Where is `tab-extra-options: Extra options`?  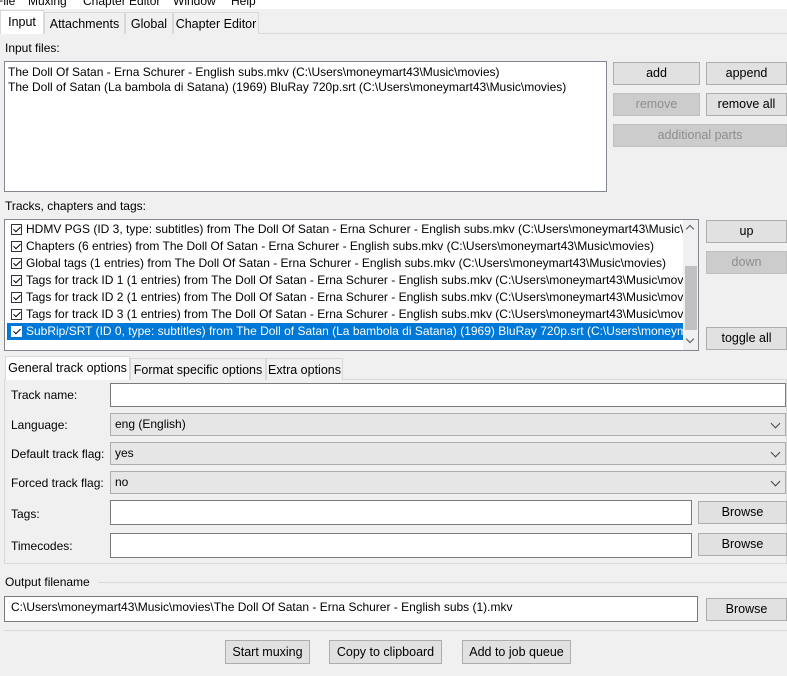
tab-extra-options: Extra options is located at coordinates (304, 369).